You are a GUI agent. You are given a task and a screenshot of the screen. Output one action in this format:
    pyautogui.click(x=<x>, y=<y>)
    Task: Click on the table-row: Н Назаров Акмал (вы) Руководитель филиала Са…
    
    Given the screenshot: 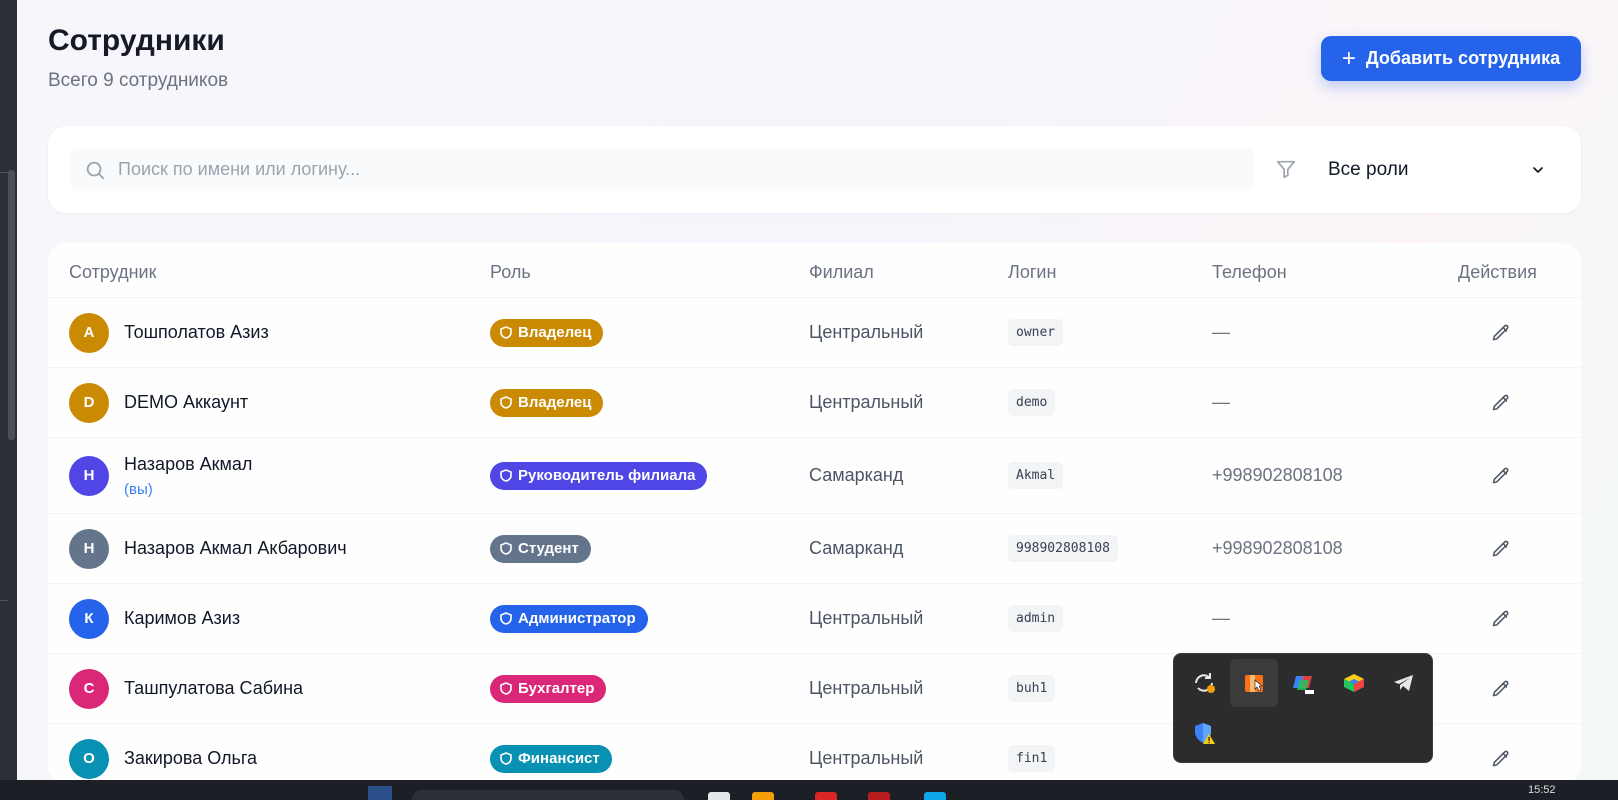 What is the action you would take?
    pyautogui.click(x=814, y=475)
    